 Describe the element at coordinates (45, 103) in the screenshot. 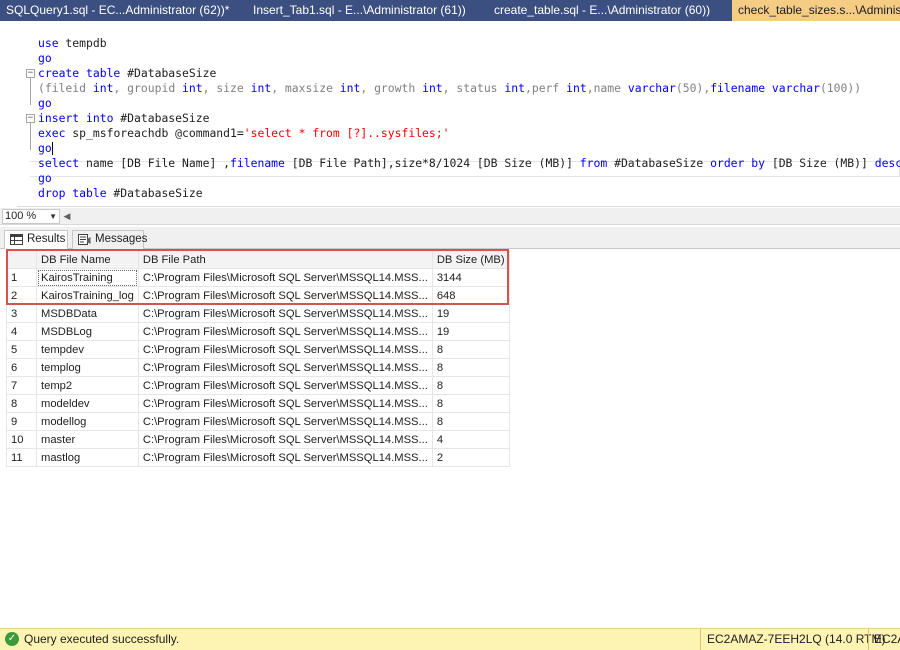

I see `keyword: go` at that location.